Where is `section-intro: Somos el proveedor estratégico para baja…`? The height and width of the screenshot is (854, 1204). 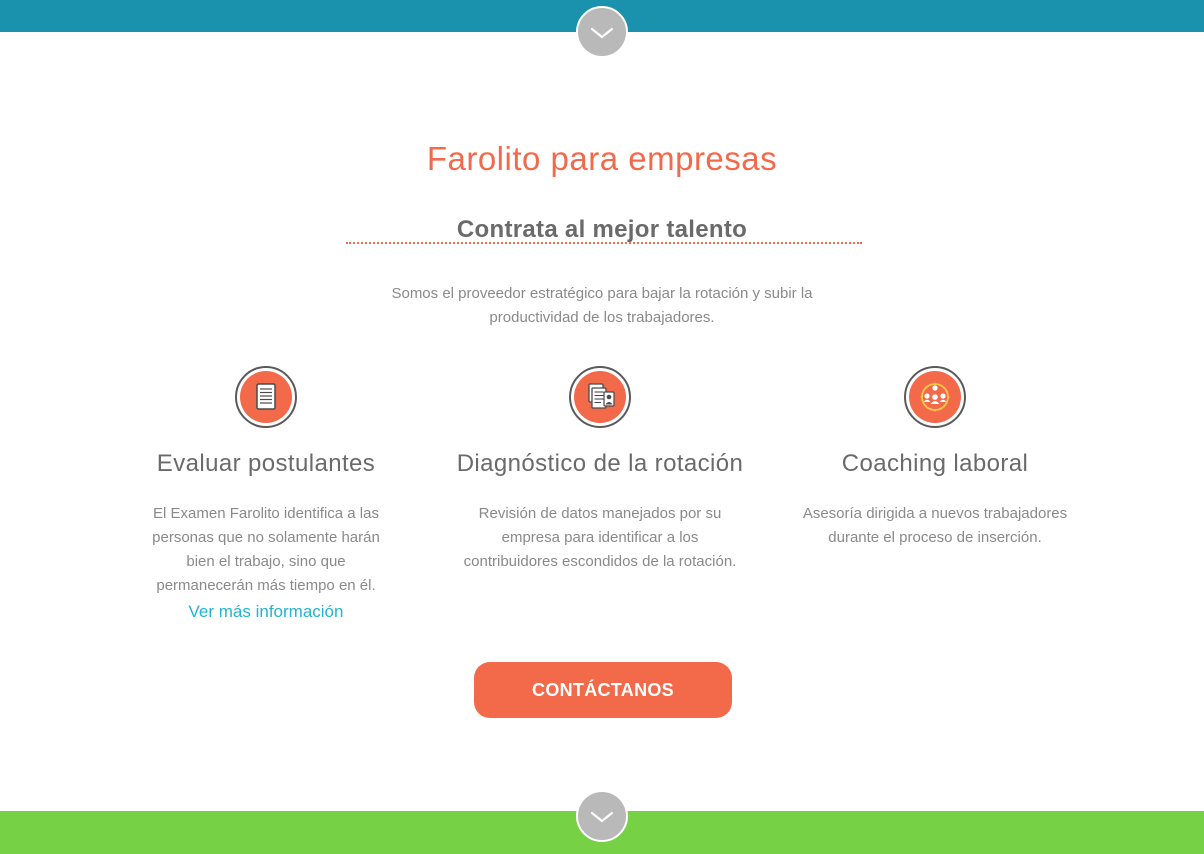
section-intro: Somos el proveedor estratégico para baja… is located at coordinates (602, 305).